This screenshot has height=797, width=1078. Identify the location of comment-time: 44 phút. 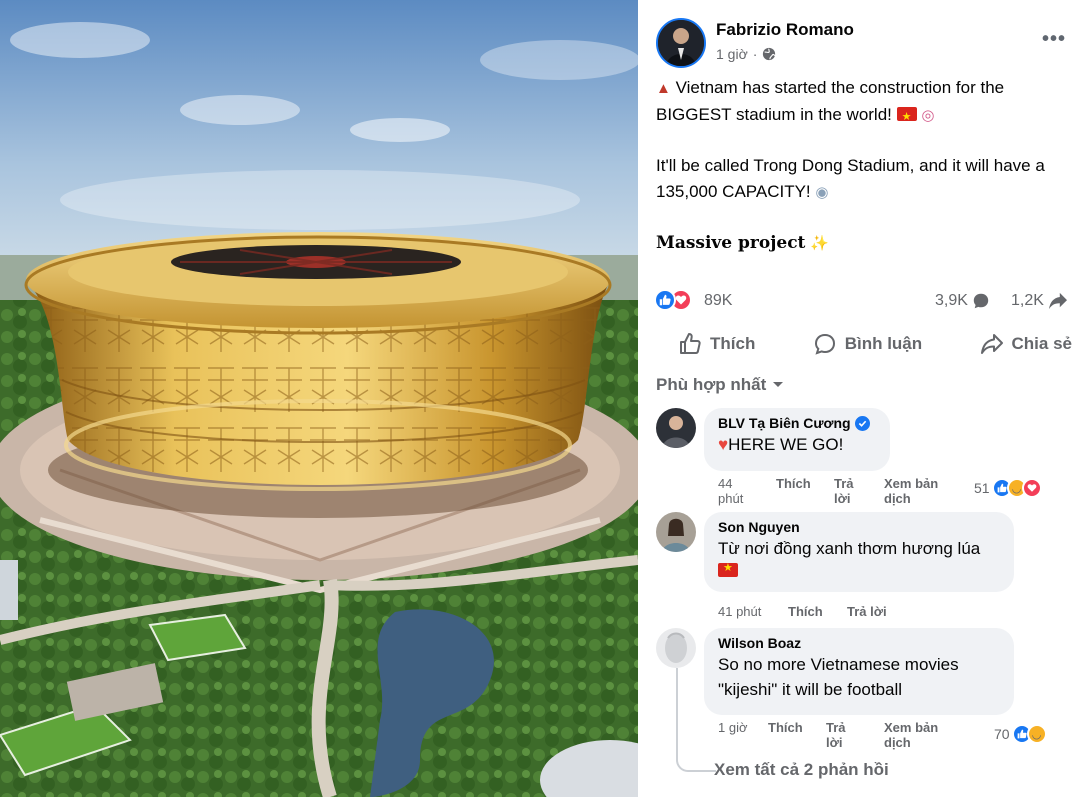
(738, 491).